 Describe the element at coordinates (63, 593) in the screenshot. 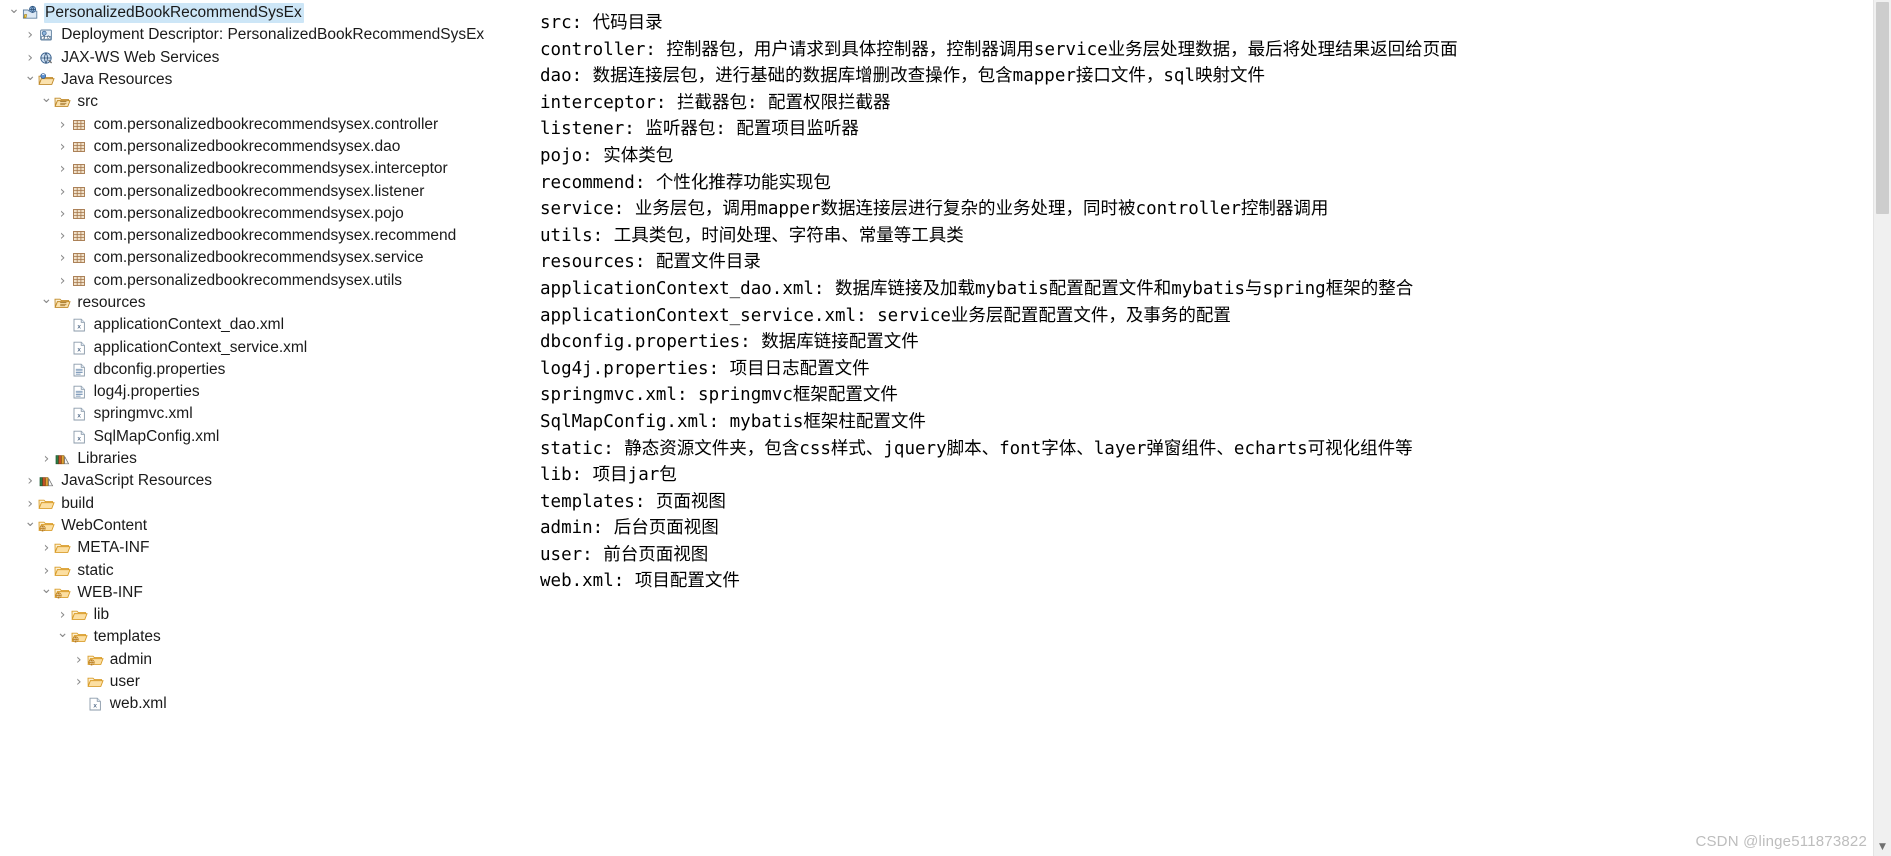

I see `web-folder-icon` at that location.